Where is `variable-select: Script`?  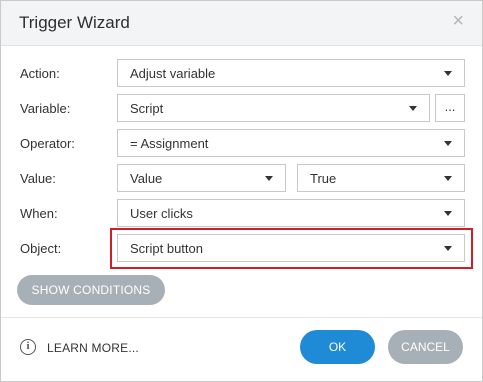
variable-select: Script is located at coordinates (273, 108).